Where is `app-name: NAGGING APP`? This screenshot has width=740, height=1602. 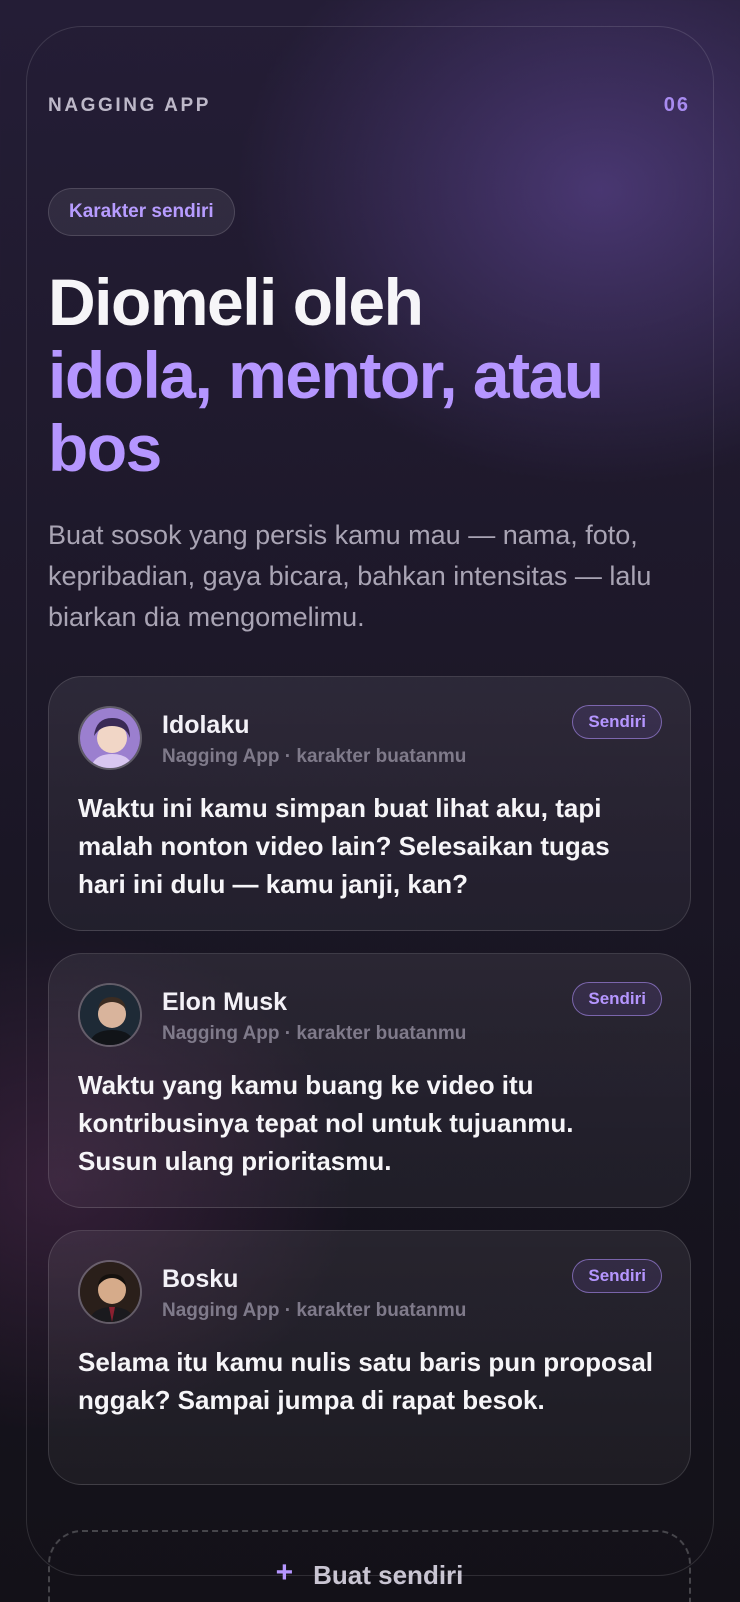 app-name: NAGGING APP is located at coordinates (130, 105).